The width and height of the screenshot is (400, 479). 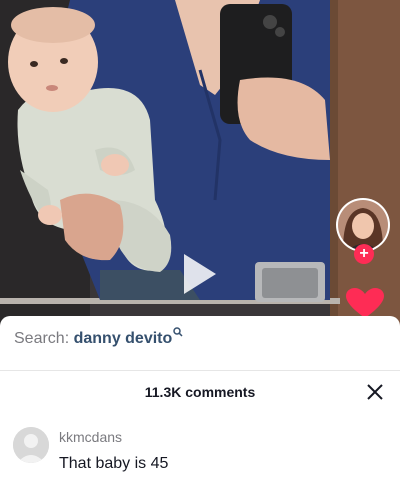 What do you see at coordinates (123, 338) in the screenshot?
I see `search-query: danny devito` at bounding box center [123, 338].